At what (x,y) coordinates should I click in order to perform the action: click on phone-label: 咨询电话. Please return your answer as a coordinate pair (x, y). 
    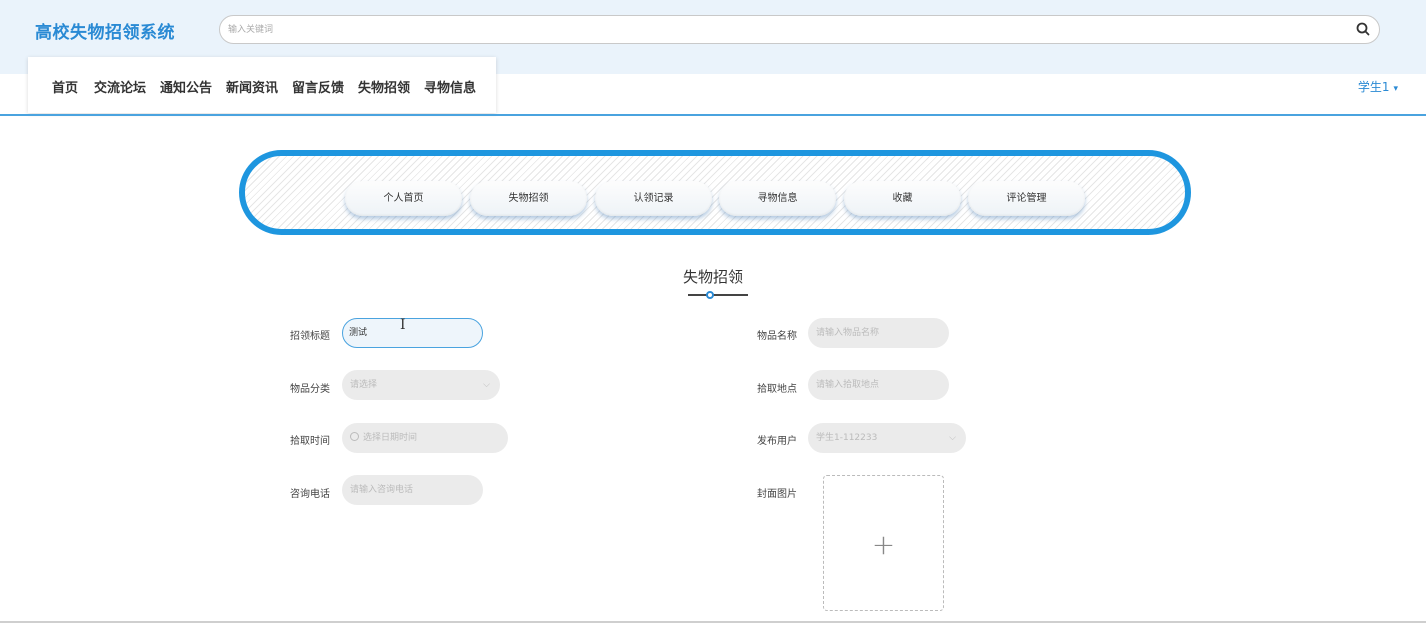
    Looking at the image, I should click on (310, 494).